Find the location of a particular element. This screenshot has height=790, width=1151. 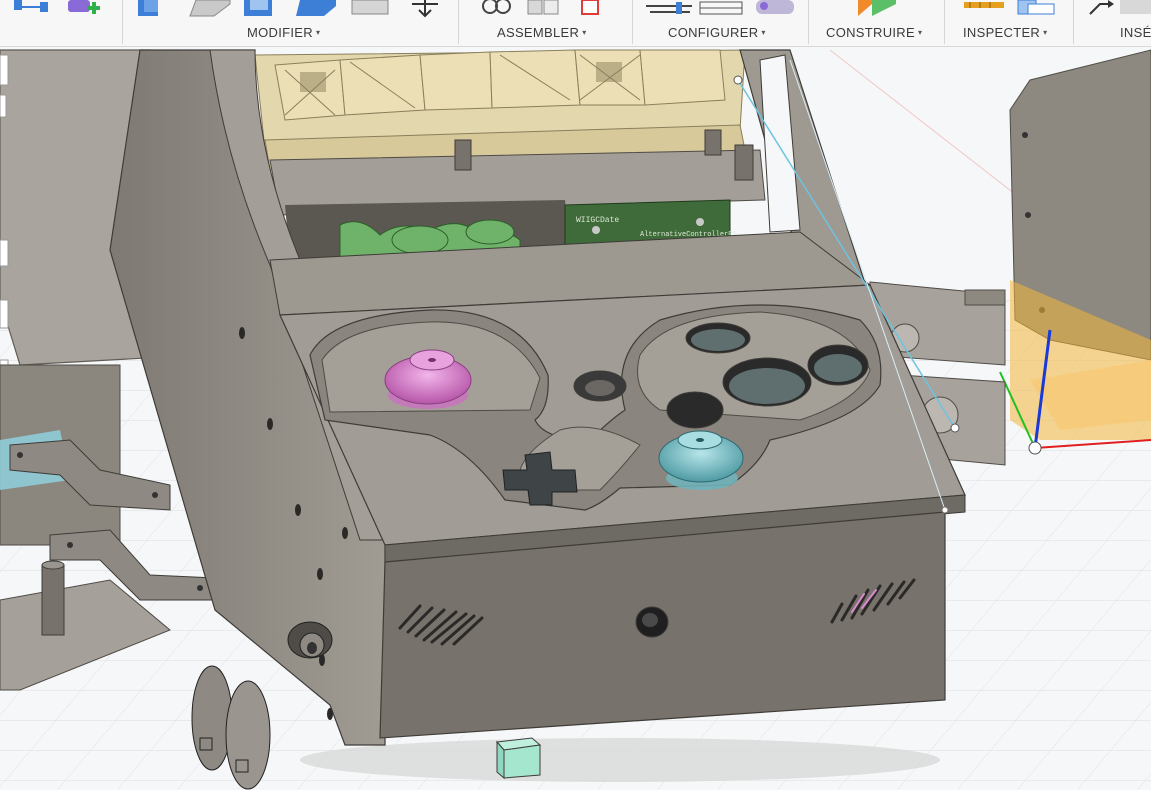

menu-configure-label: CONFIGURER is located at coordinates (713, 32).